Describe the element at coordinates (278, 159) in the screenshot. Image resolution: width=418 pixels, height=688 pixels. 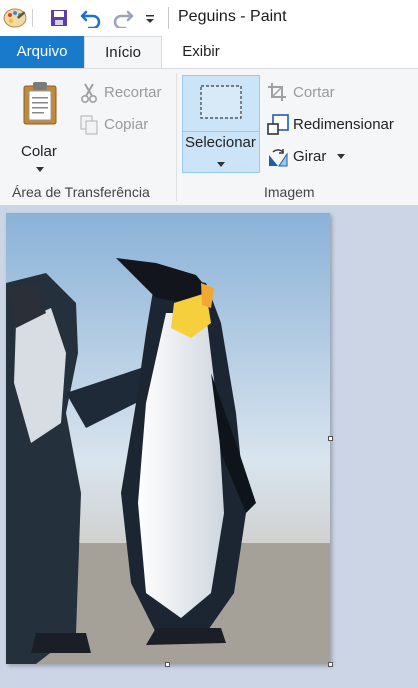
I see `rotate-icon` at that location.